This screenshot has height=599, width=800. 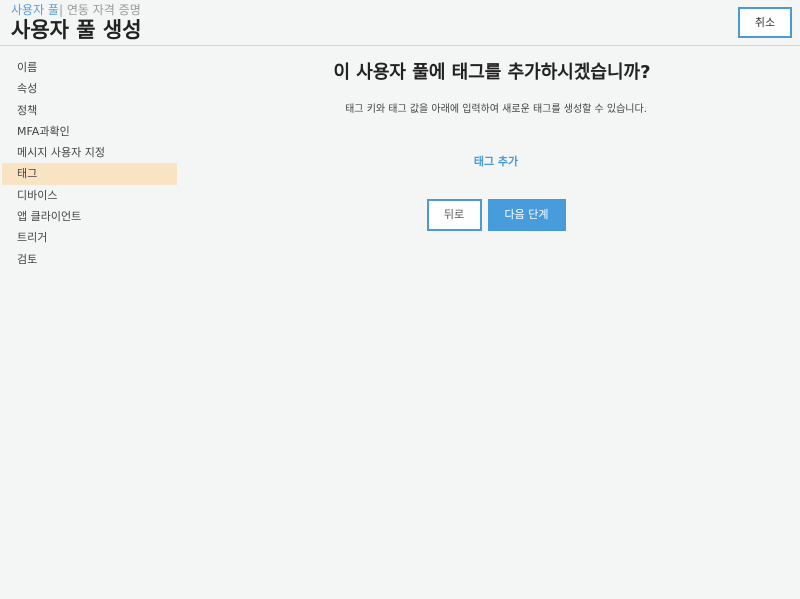 I want to click on cancel-button: 취소, so click(x=765, y=22).